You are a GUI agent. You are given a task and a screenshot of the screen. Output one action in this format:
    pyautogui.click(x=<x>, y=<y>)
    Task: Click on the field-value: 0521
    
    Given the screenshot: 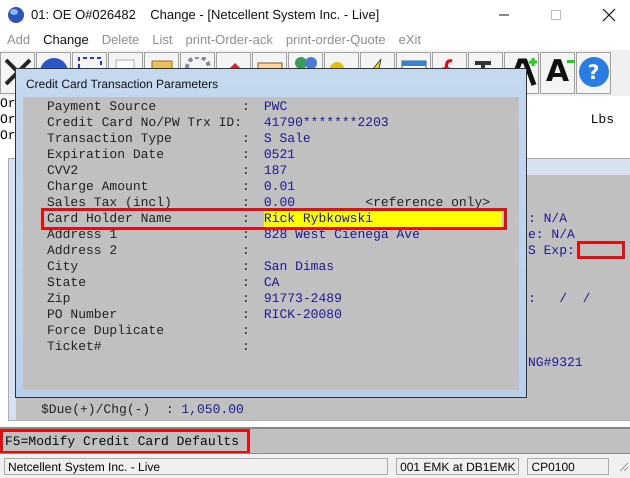 What is the action you would take?
    pyautogui.click(x=280, y=155)
    